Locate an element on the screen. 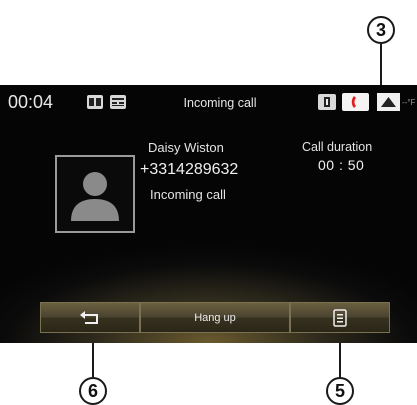 The image size is (417, 405). notification-icon is located at coordinates (327, 102).